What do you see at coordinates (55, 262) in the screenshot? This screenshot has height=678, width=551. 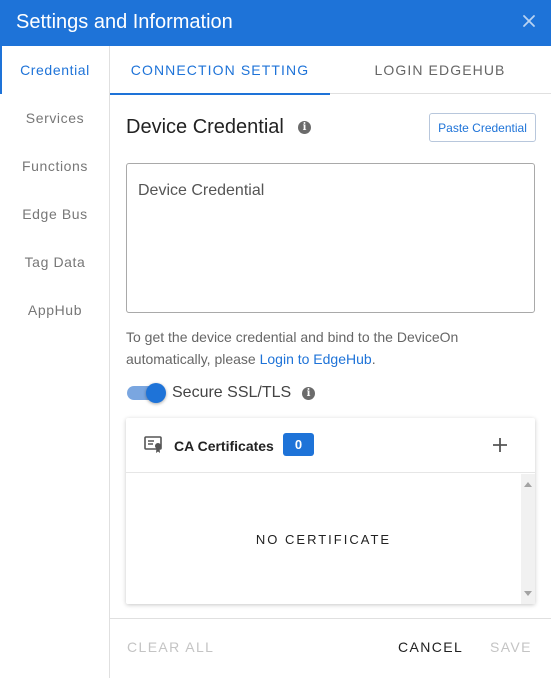 I see `sidebar-item-tag-data: Tag Data` at bounding box center [55, 262].